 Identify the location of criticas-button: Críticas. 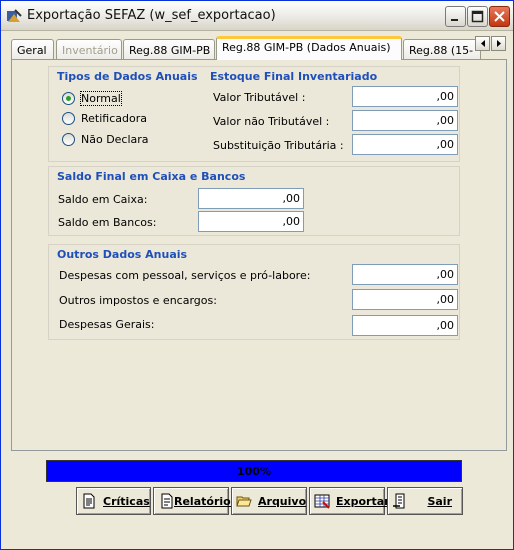
(113, 501).